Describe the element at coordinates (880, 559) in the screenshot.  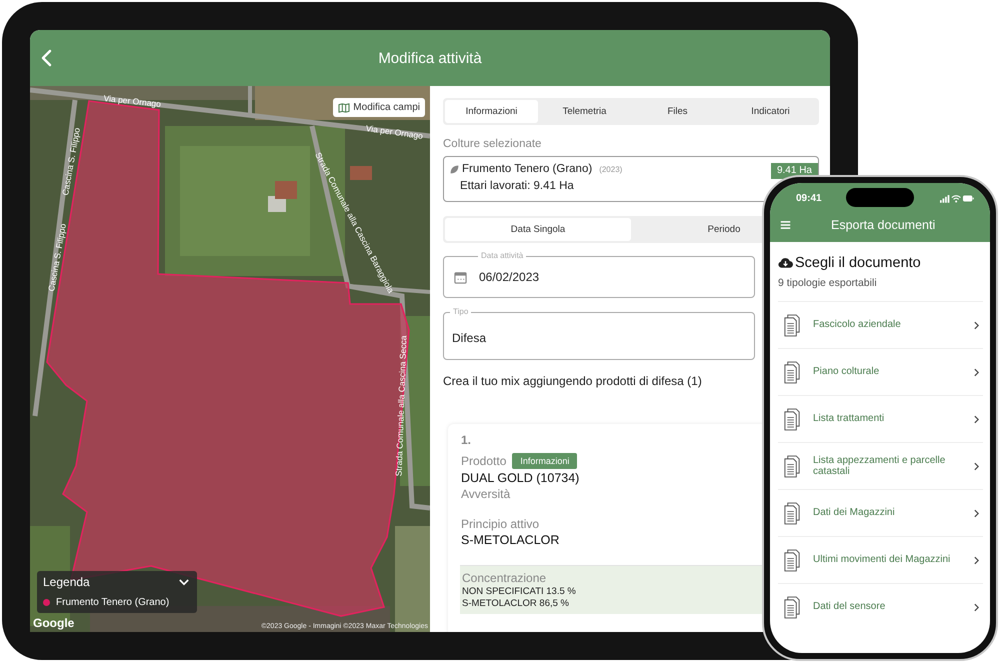
I see `document-item: Ultimi movimenti dei Magazzini` at that location.